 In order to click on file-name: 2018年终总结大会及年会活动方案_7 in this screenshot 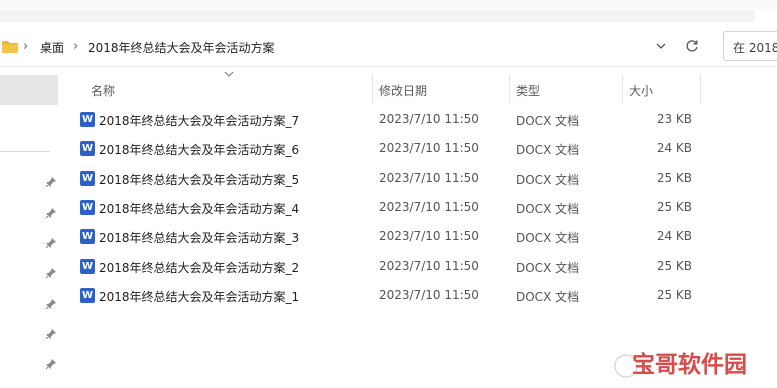, I will do `click(199, 120)`.